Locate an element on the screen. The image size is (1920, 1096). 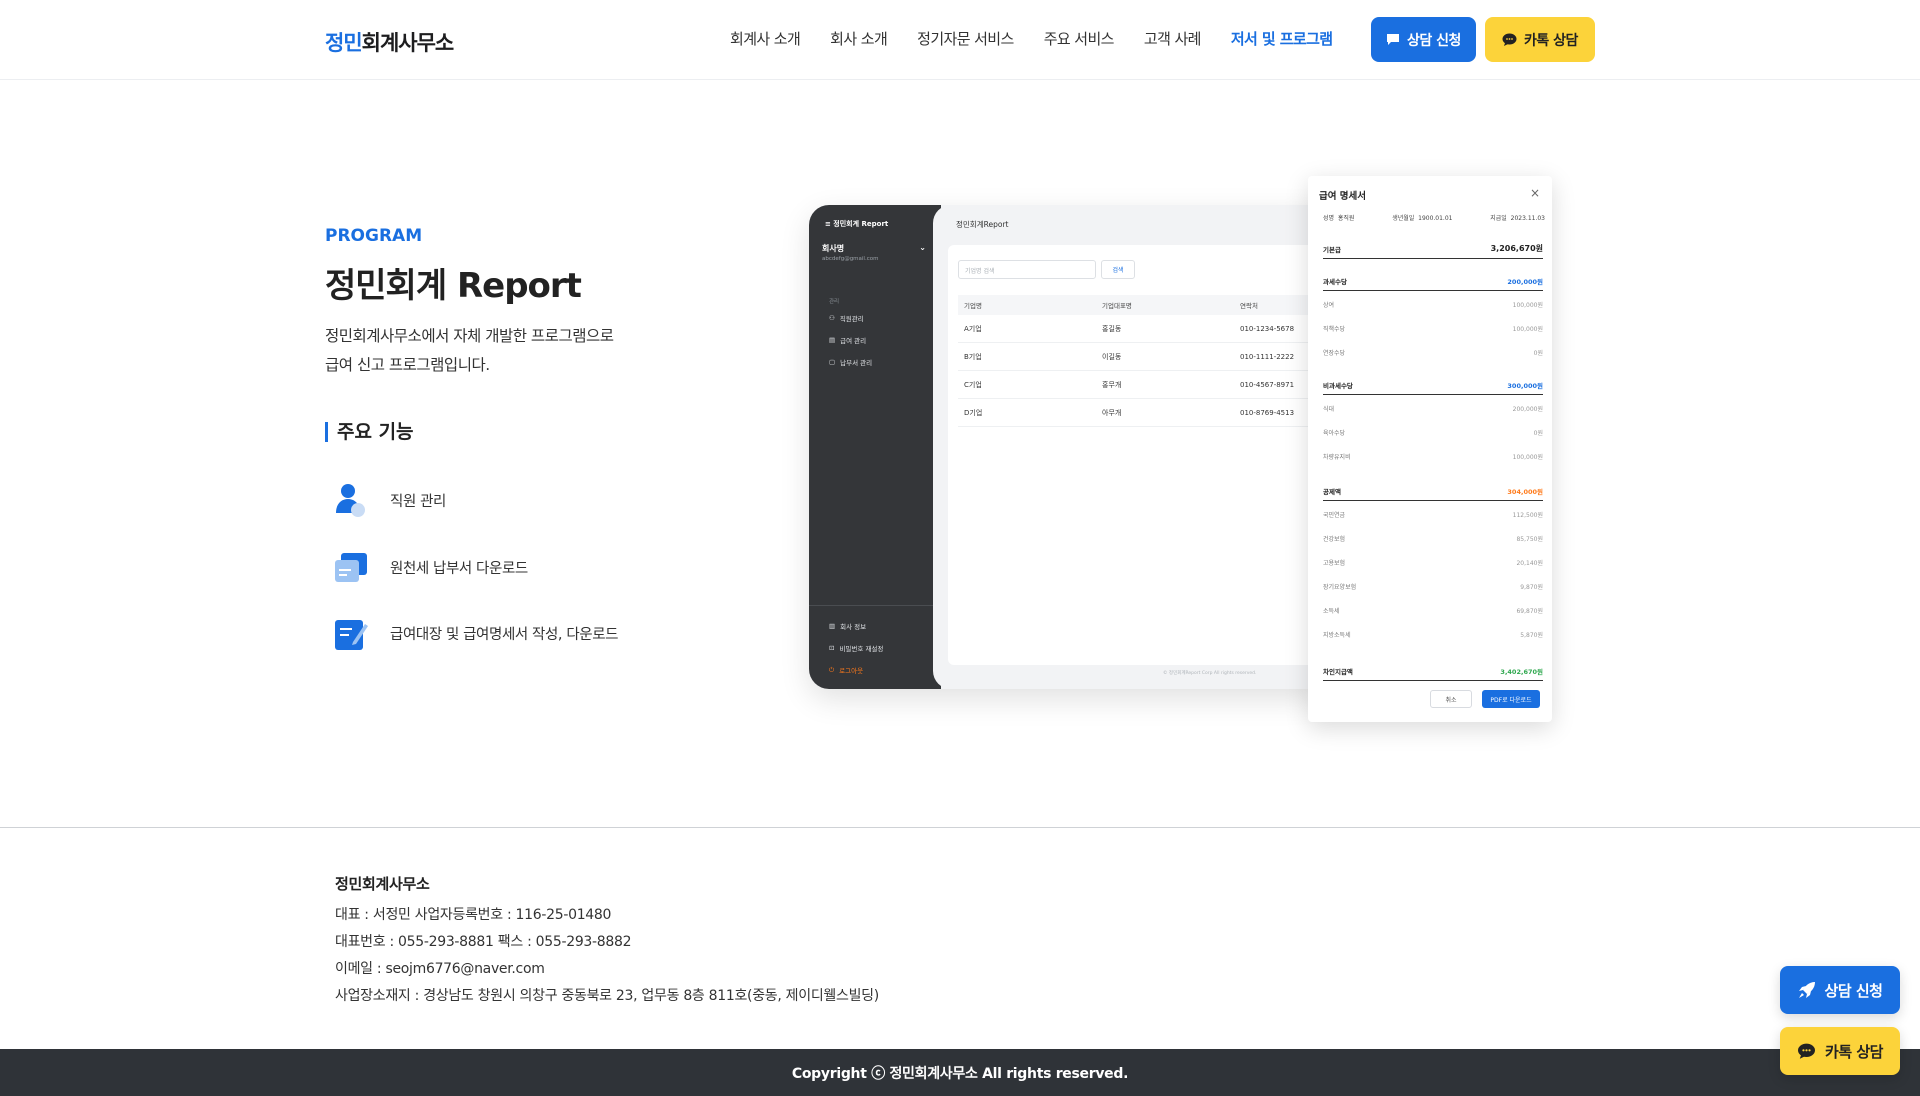
nontaxable-header: 비과세수당 300,000원 is located at coordinates (1433, 387).